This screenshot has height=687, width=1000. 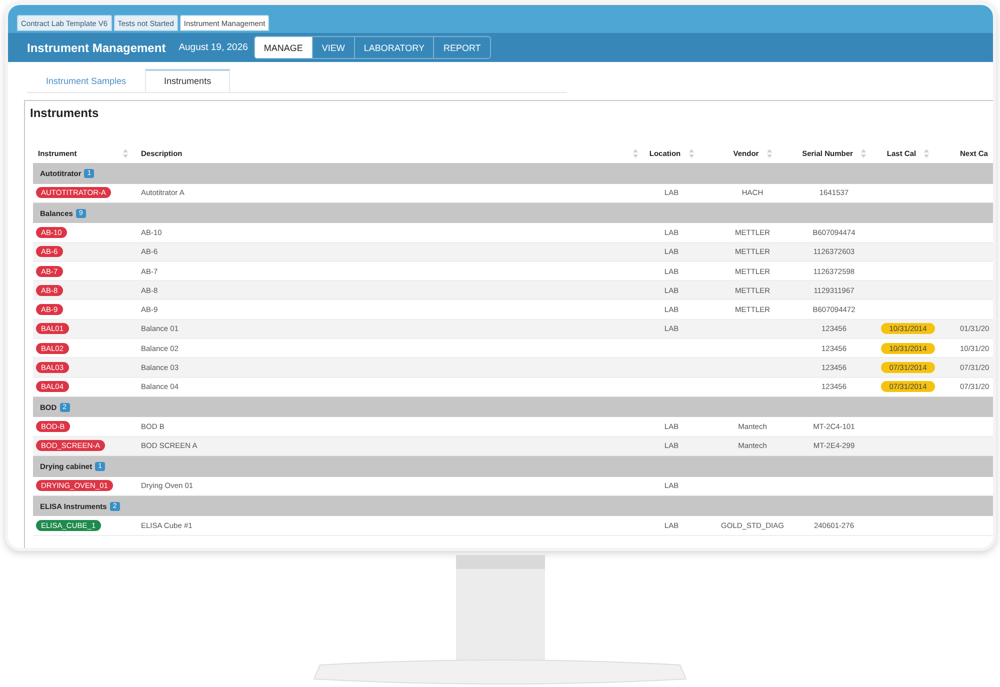 I want to click on sub-tab: Instruments, so click(x=187, y=80).